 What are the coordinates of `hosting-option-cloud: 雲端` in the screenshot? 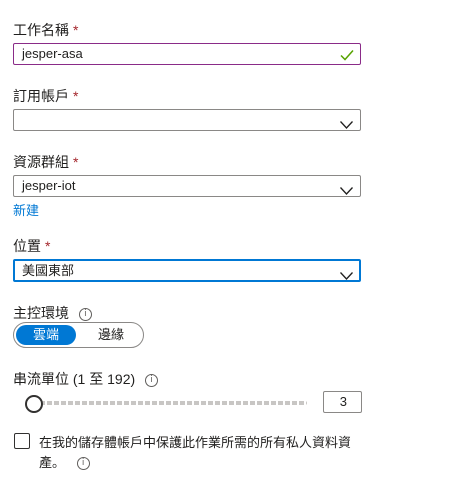 It's located at (46, 335).